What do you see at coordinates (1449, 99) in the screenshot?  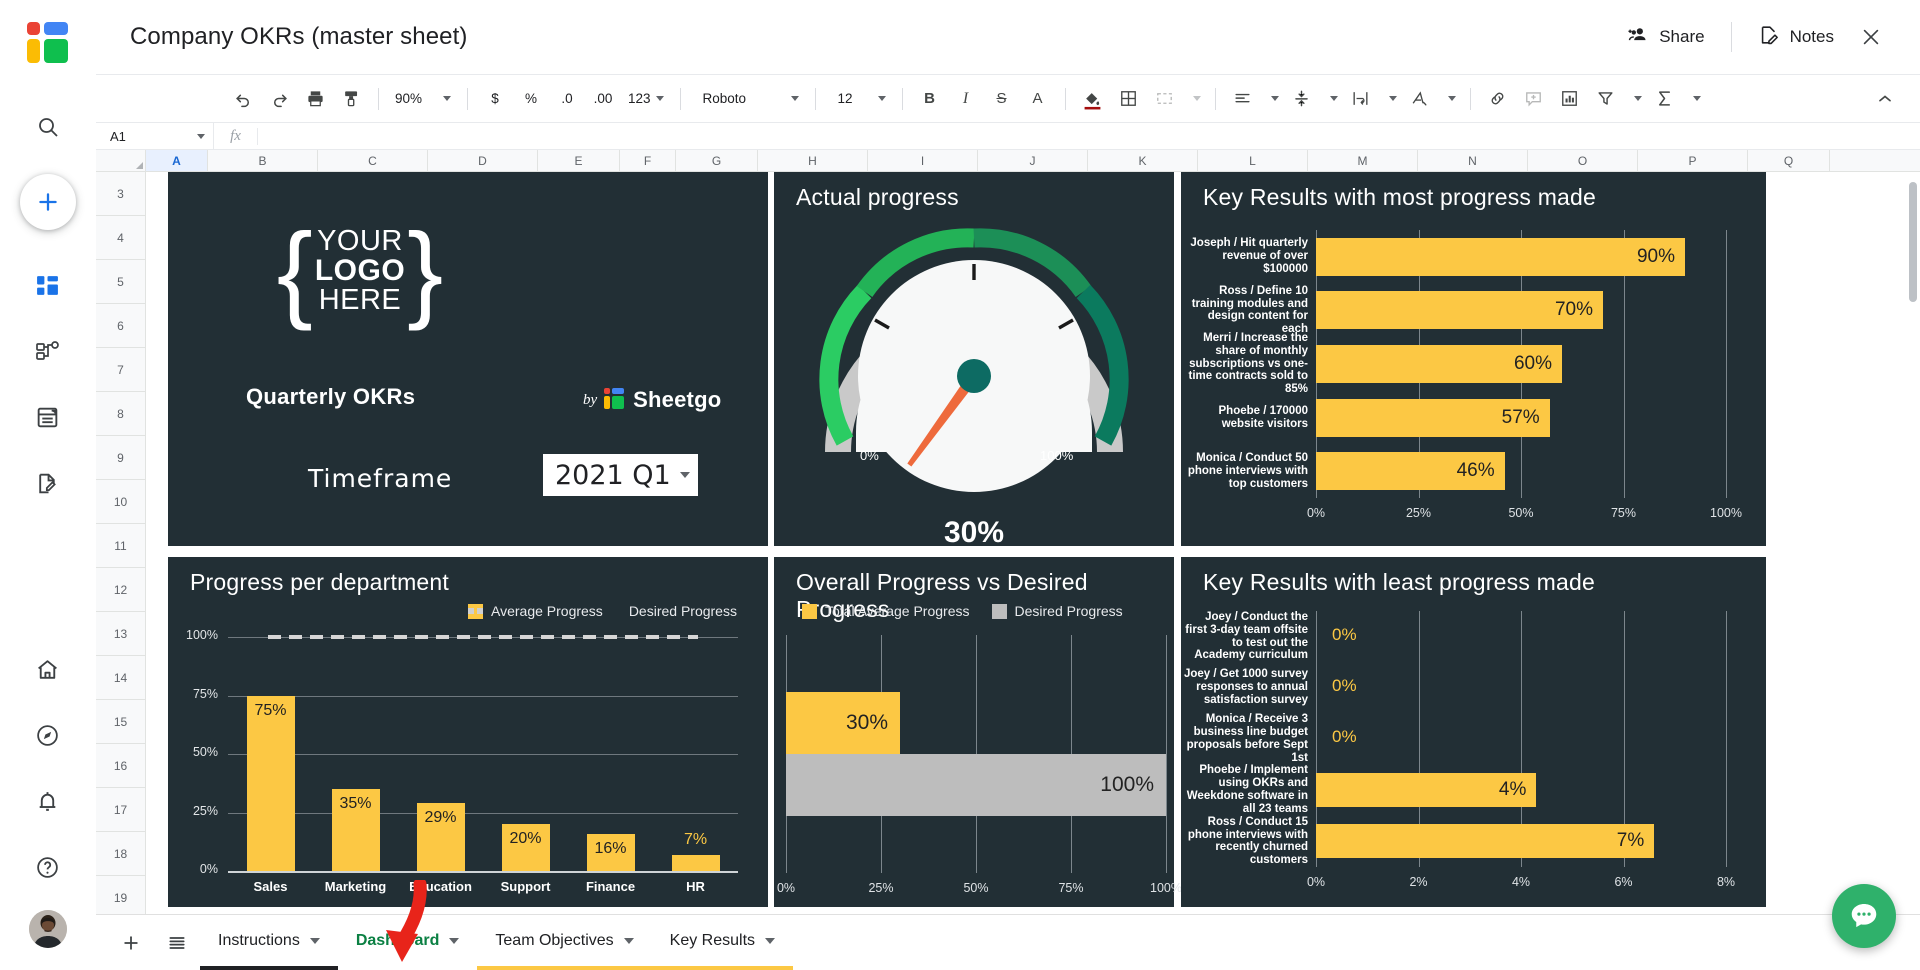 I see `rotation-dropdown-icon` at bounding box center [1449, 99].